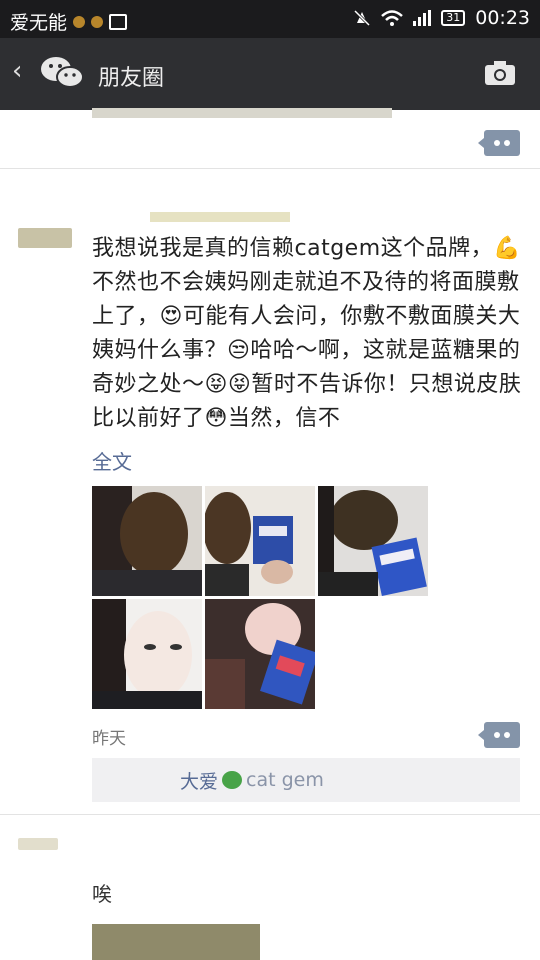  What do you see at coordinates (176, 942) in the screenshot?
I see `next-post-image` at bounding box center [176, 942].